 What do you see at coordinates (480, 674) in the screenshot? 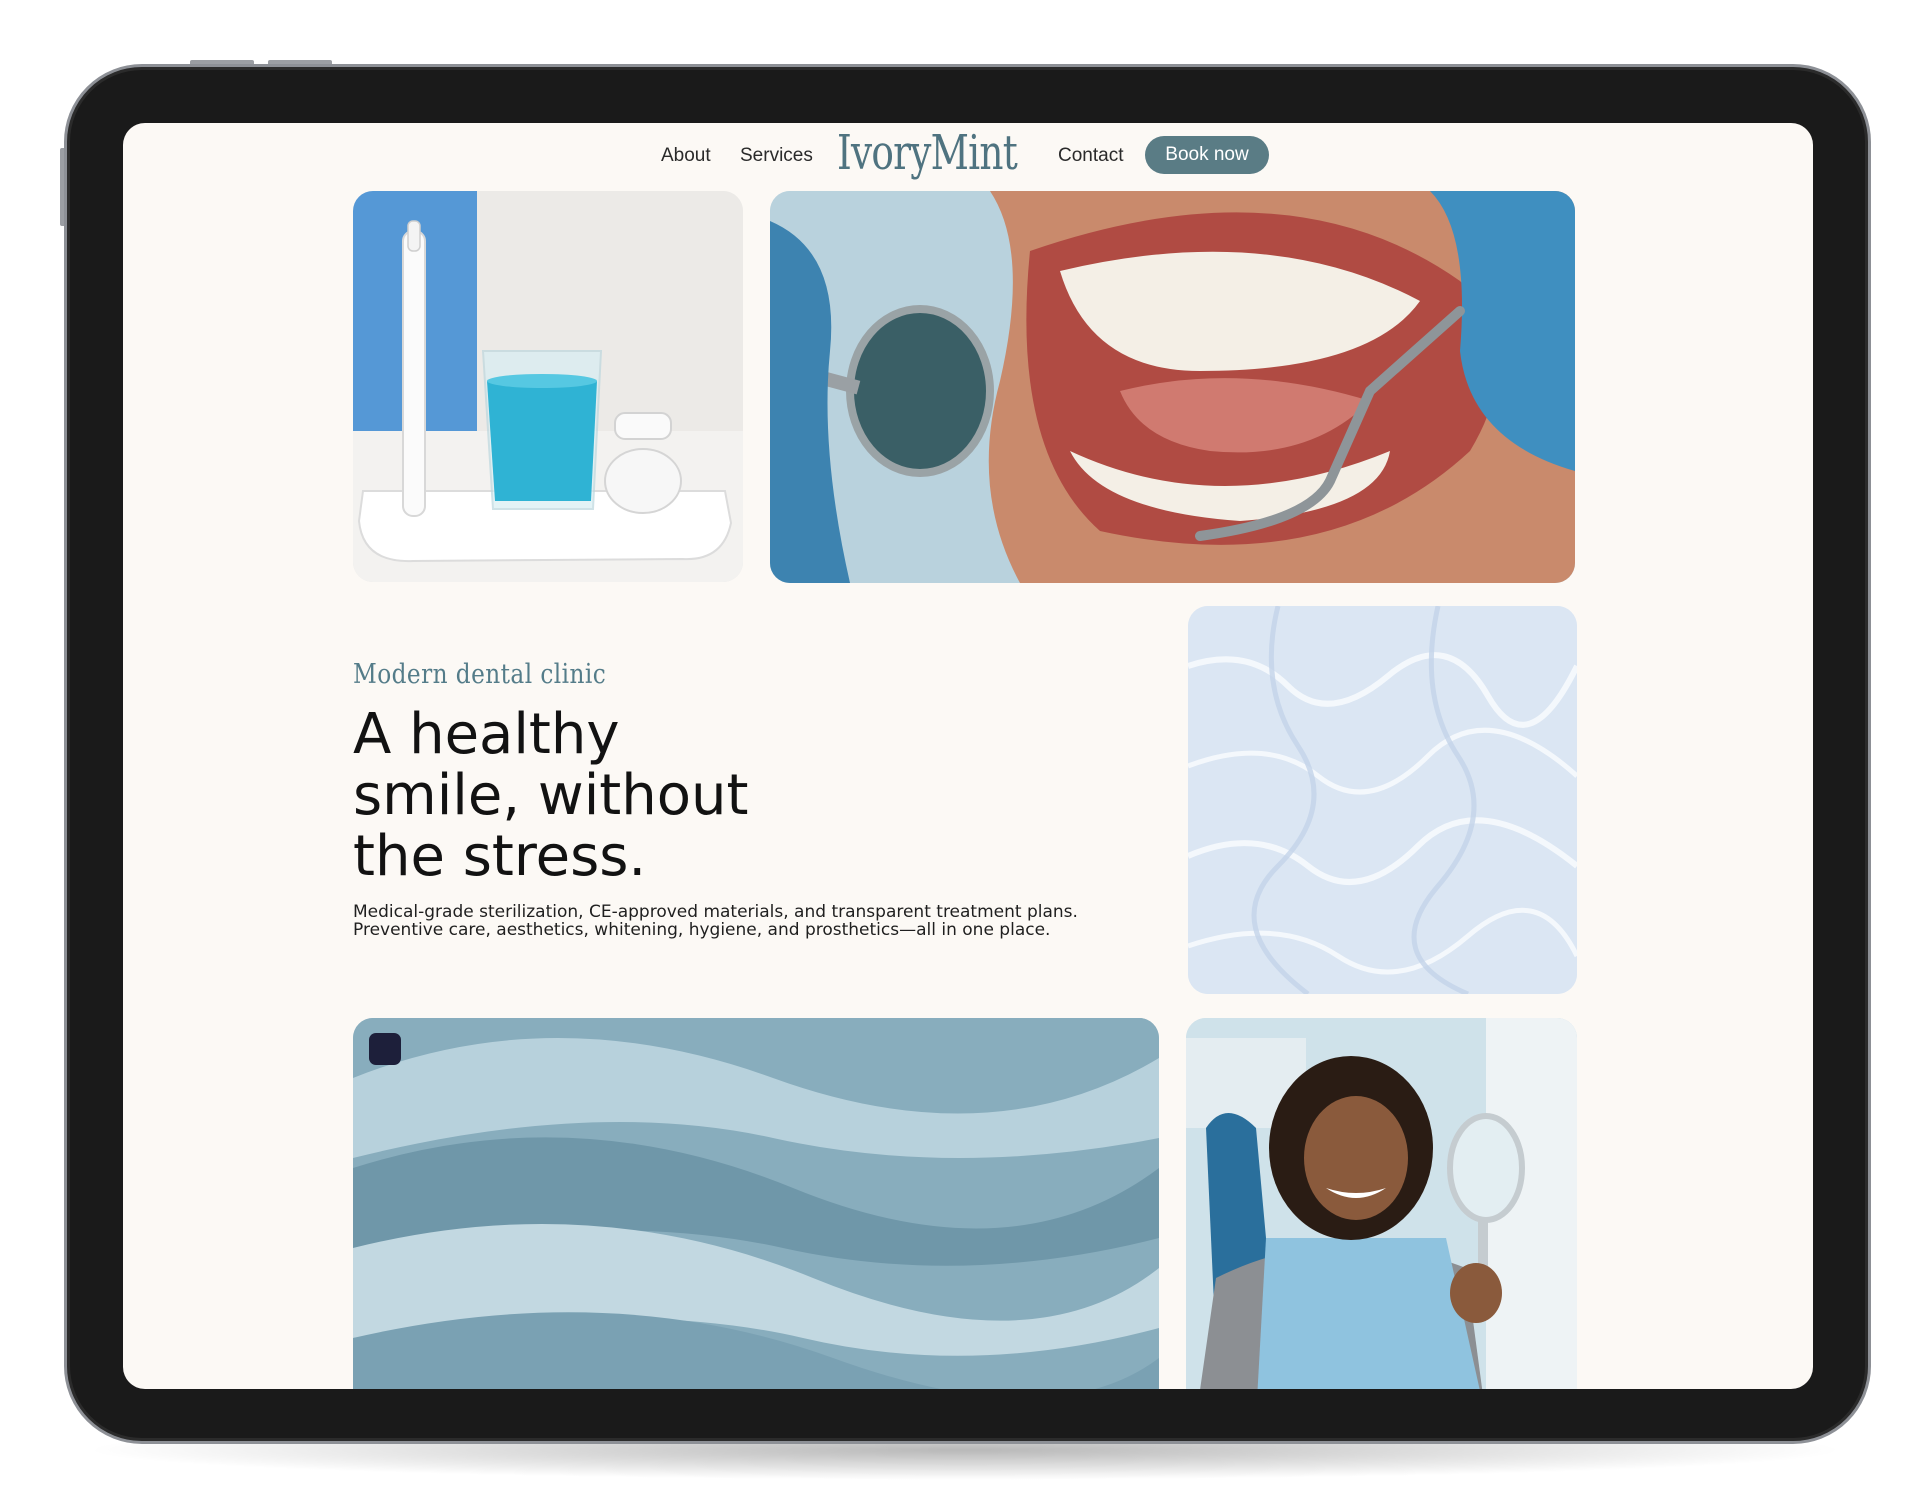
I see `hero-eyebrow: Modern dental clinic` at bounding box center [480, 674].